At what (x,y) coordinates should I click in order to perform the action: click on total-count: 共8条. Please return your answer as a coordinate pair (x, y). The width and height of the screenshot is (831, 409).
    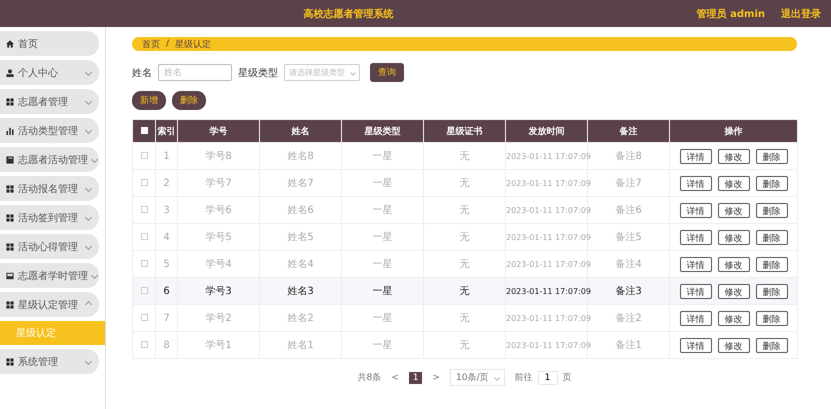
    Looking at the image, I should click on (369, 378).